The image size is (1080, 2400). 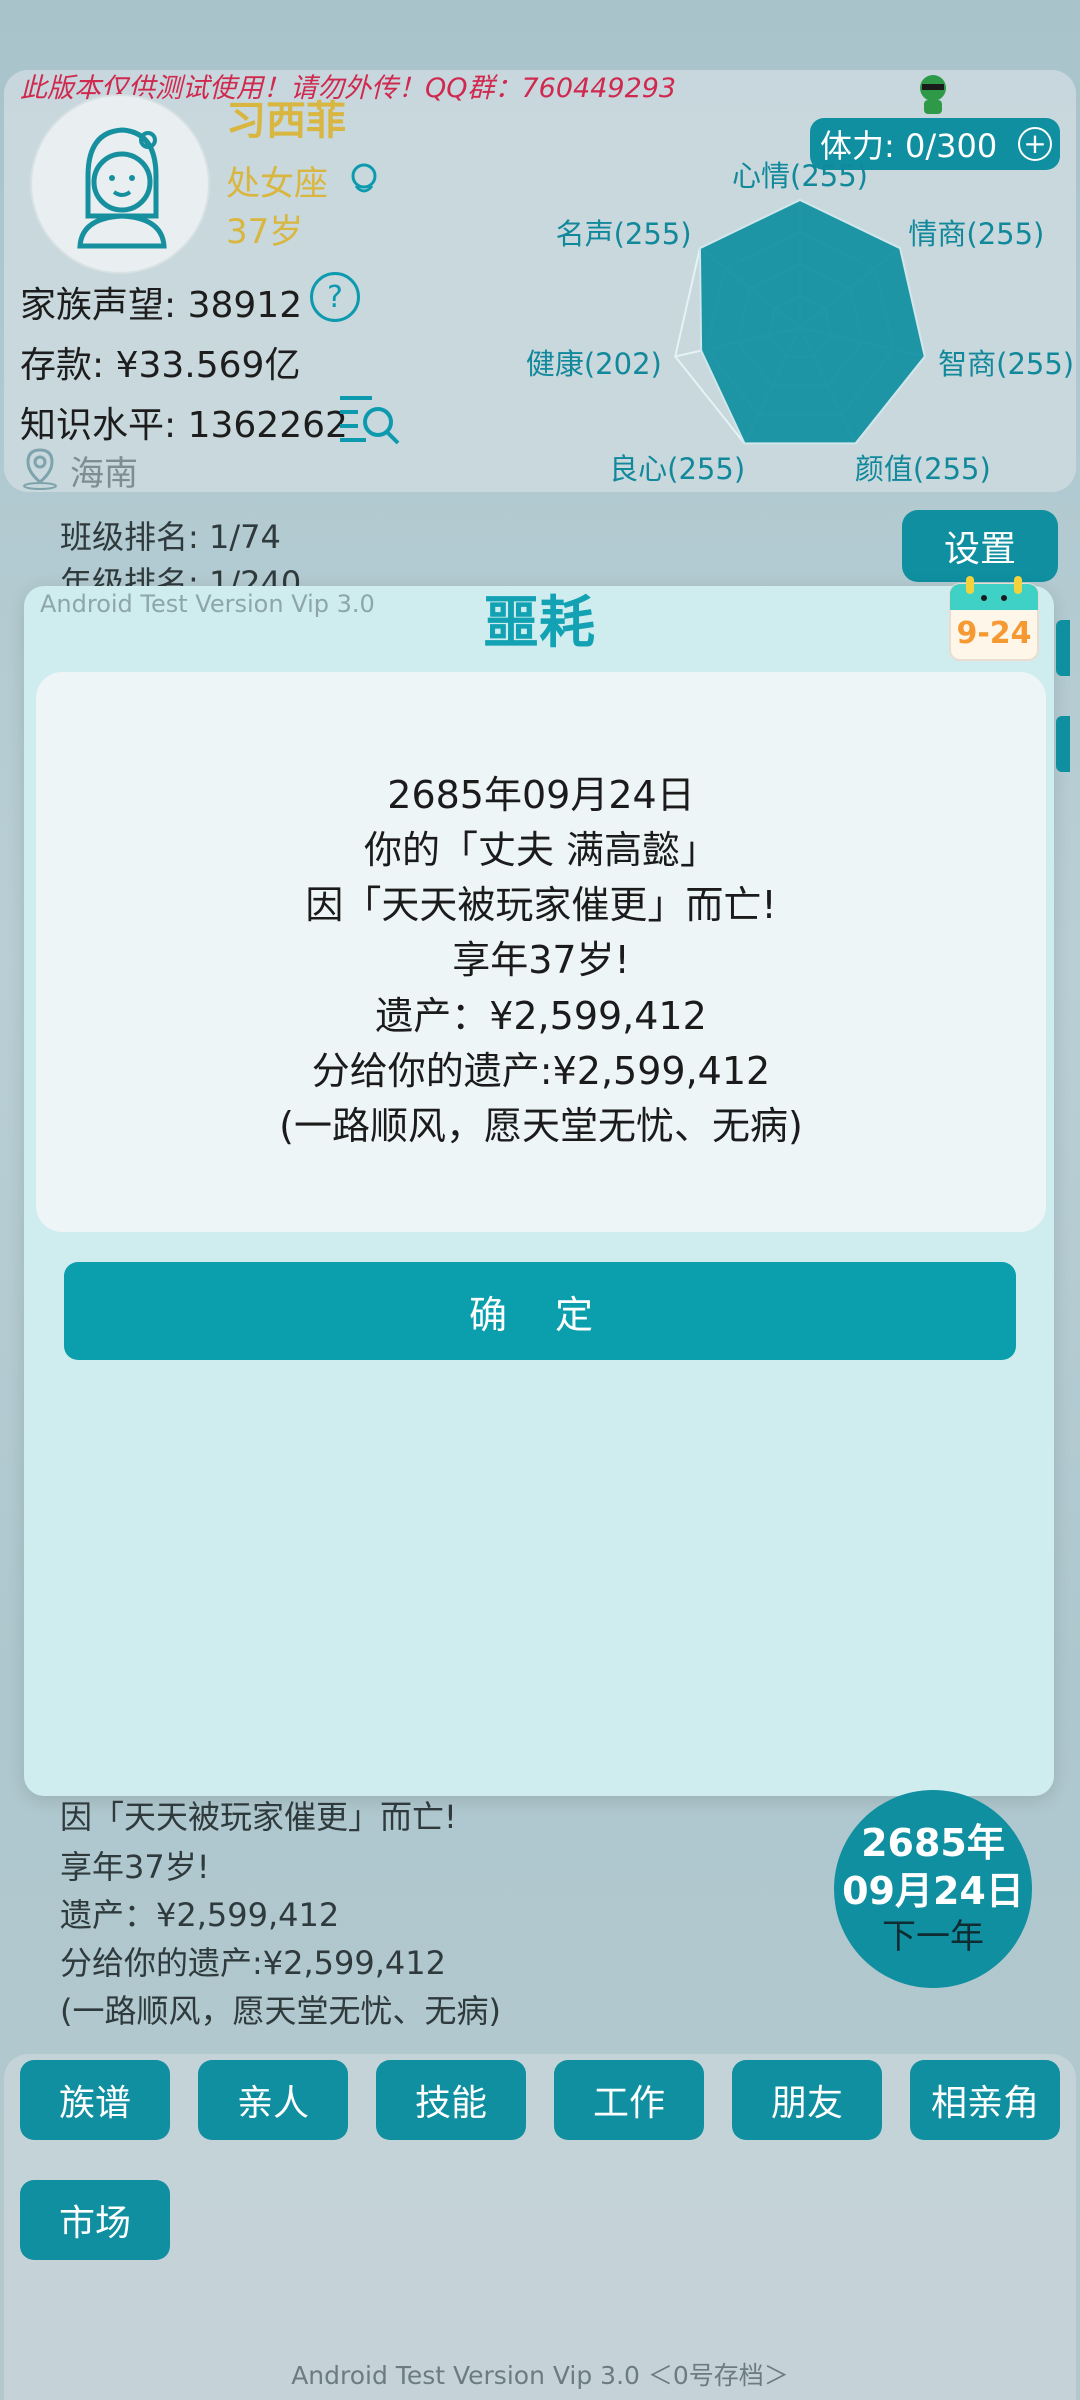 I want to click on next-year-button: 2685年 09月24日 下一年, so click(x=933, y=1889).